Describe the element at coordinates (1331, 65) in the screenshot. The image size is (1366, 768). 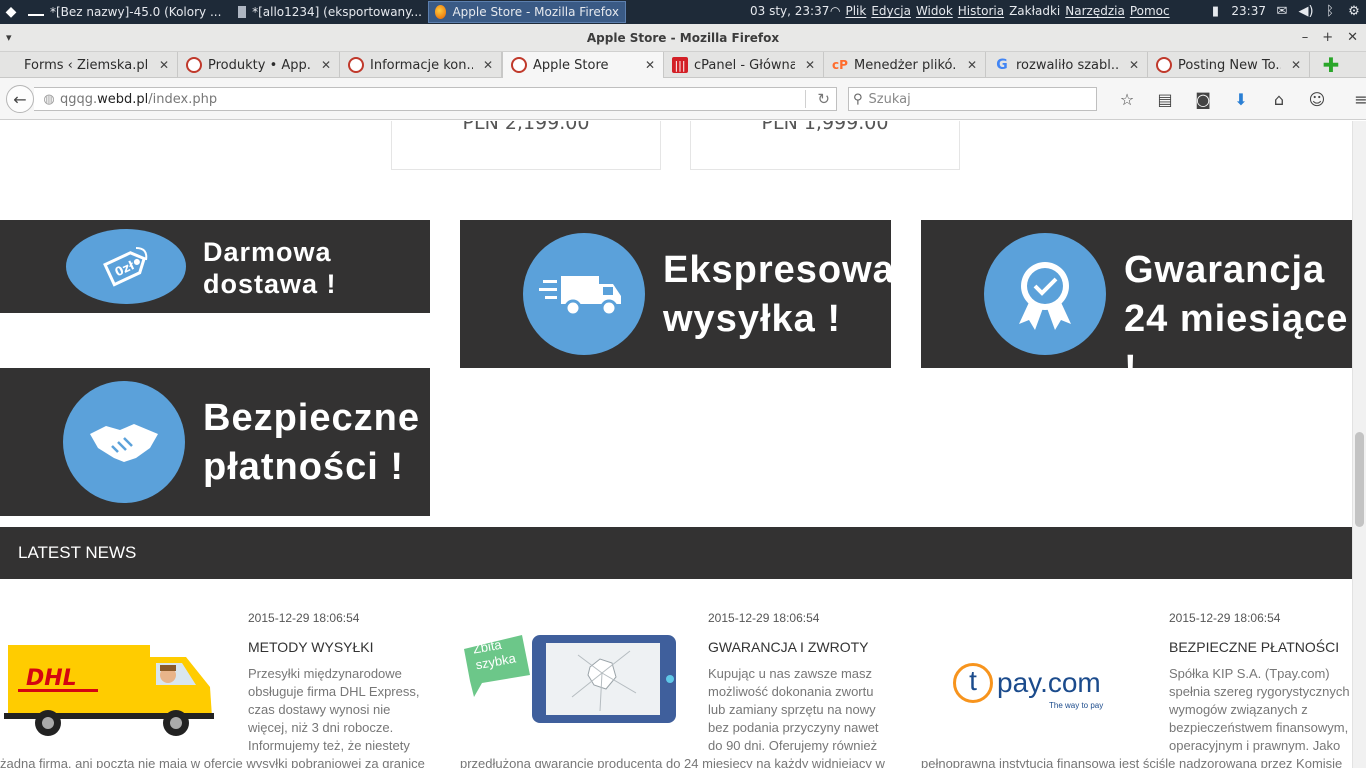
I see `new-tab-plus-icon: ✚` at that location.